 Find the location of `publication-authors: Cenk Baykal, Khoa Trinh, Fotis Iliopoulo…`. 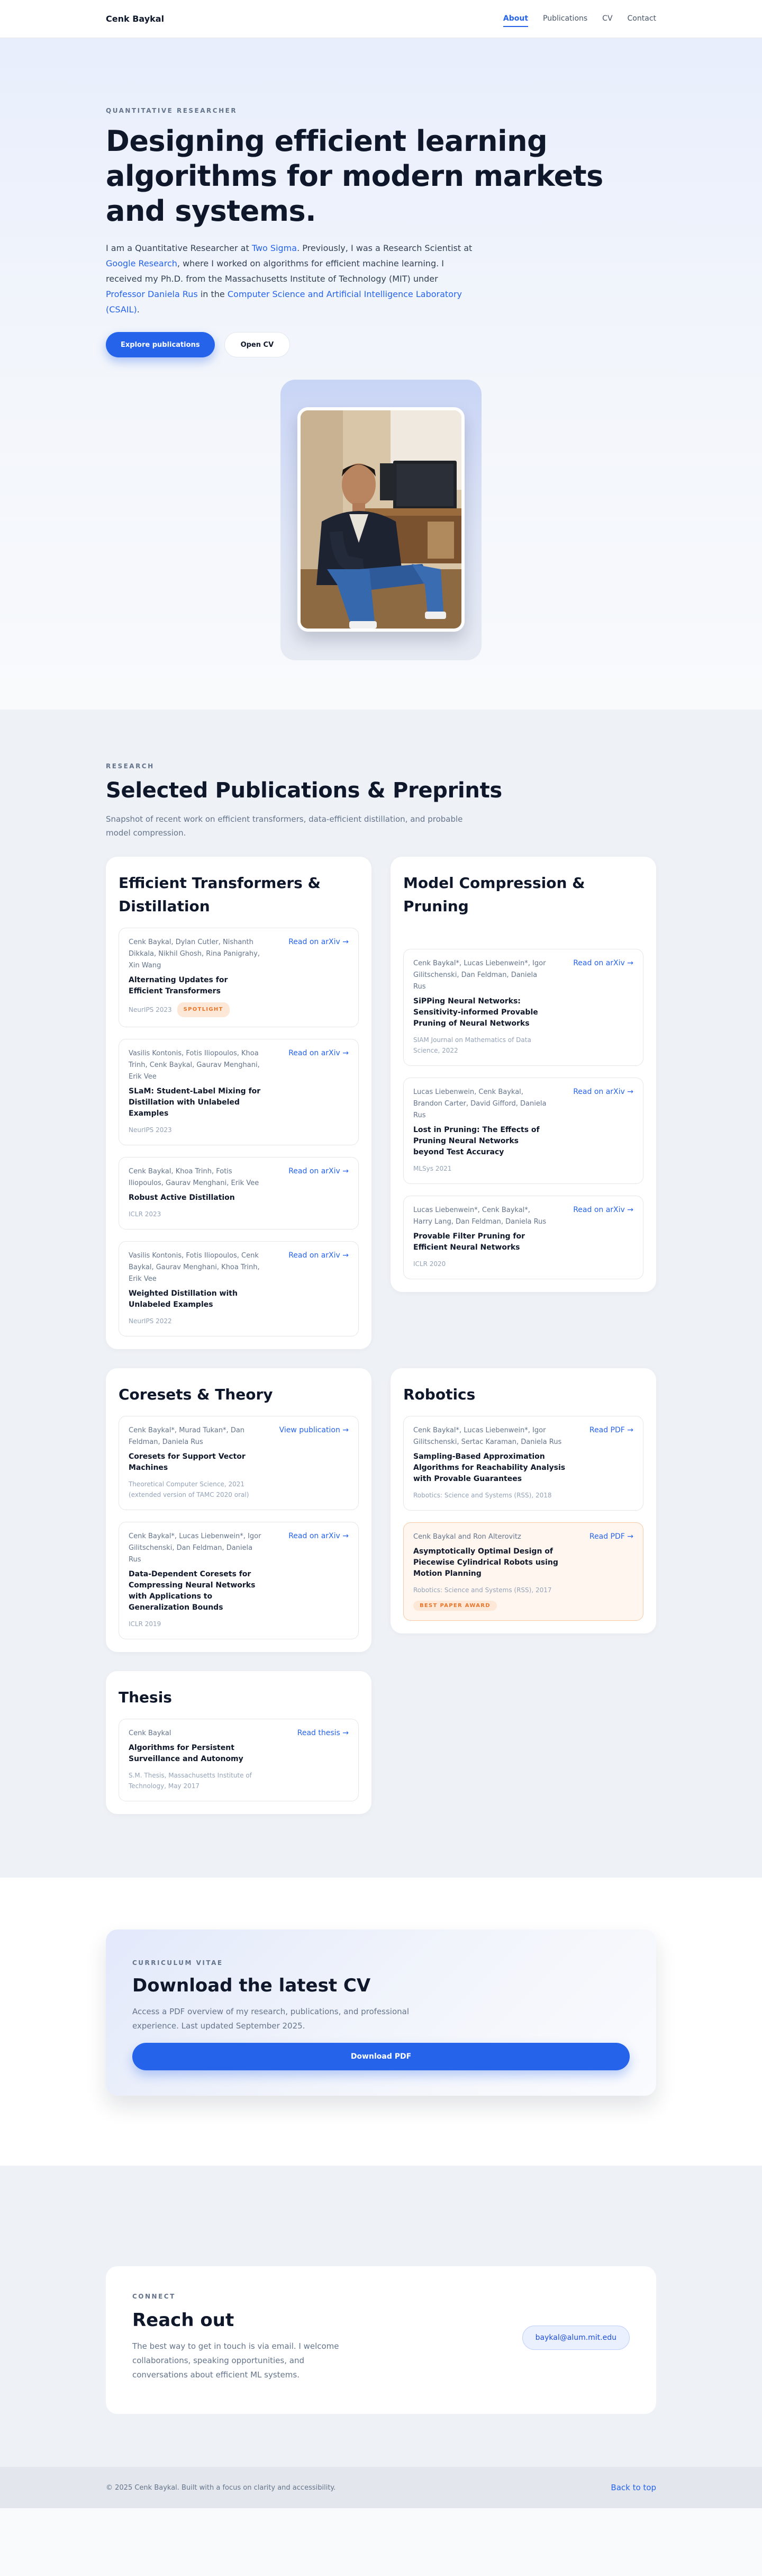

publication-authors: Cenk Baykal, Khoa Trinh, Fotis Iliopoulo… is located at coordinates (194, 1177).